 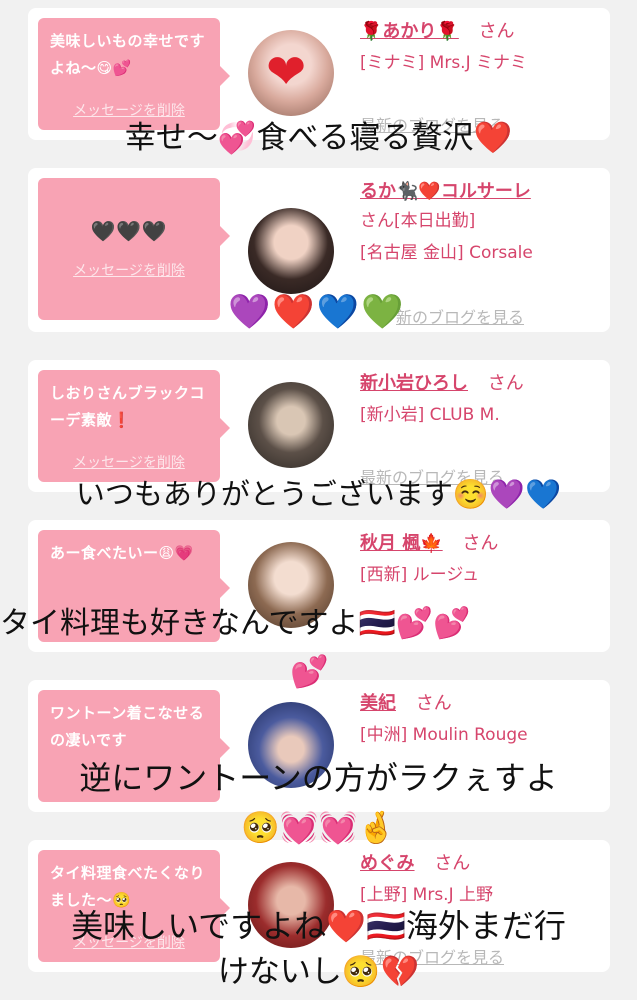 What do you see at coordinates (420, 575) in the screenshot?
I see `shop-name: [西新] ルージュ` at bounding box center [420, 575].